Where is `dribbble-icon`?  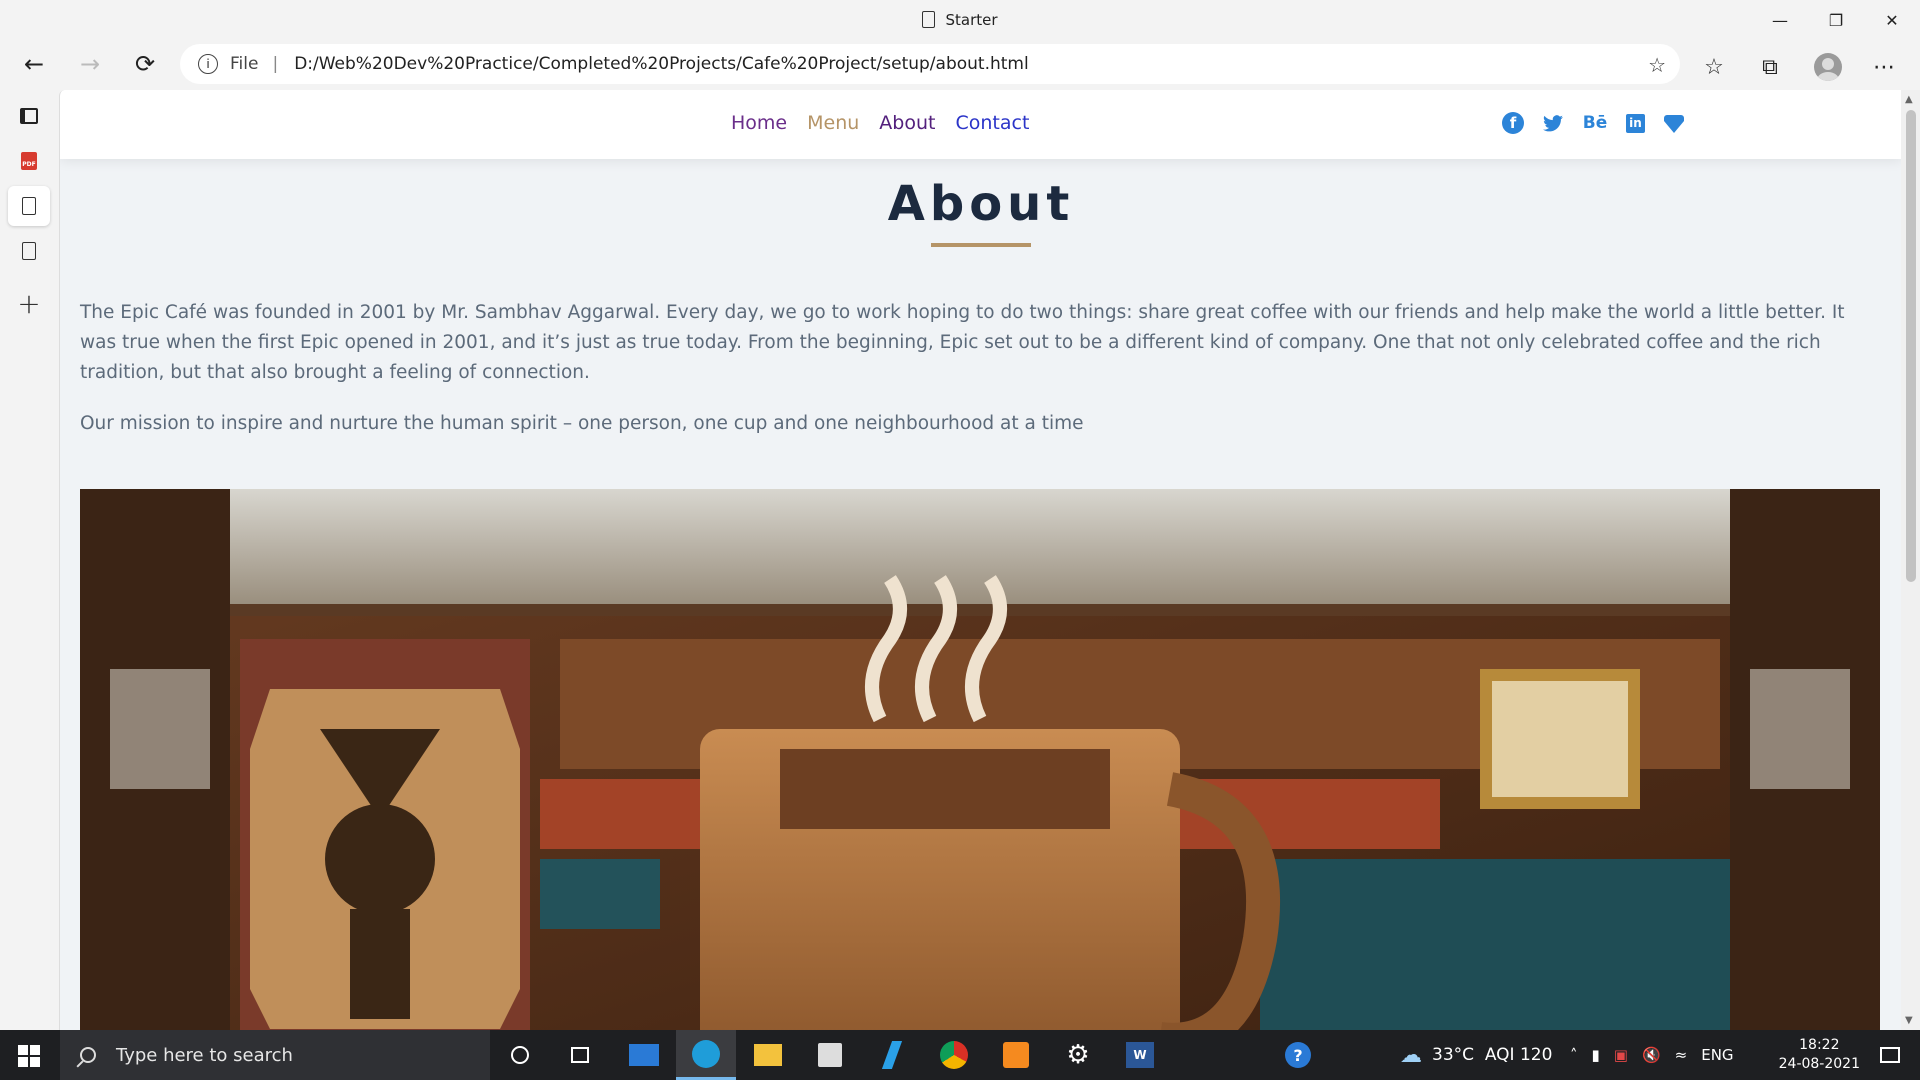
dribbble-icon is located at coordinates (1674, 123).